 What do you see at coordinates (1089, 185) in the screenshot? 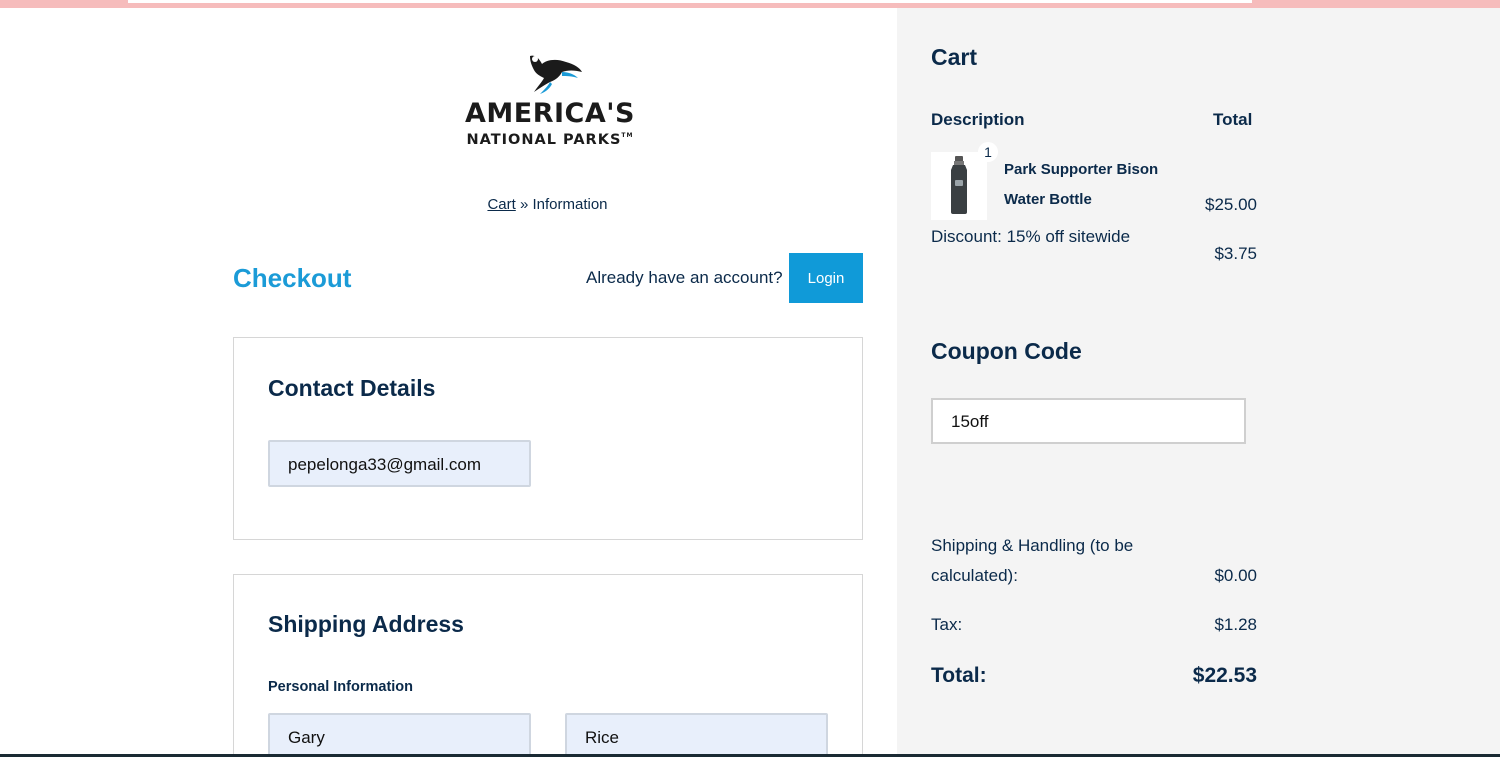
I see `cart-item-name: Park Supporter Bison Water Bottle` at bounding box center [1089, 185].